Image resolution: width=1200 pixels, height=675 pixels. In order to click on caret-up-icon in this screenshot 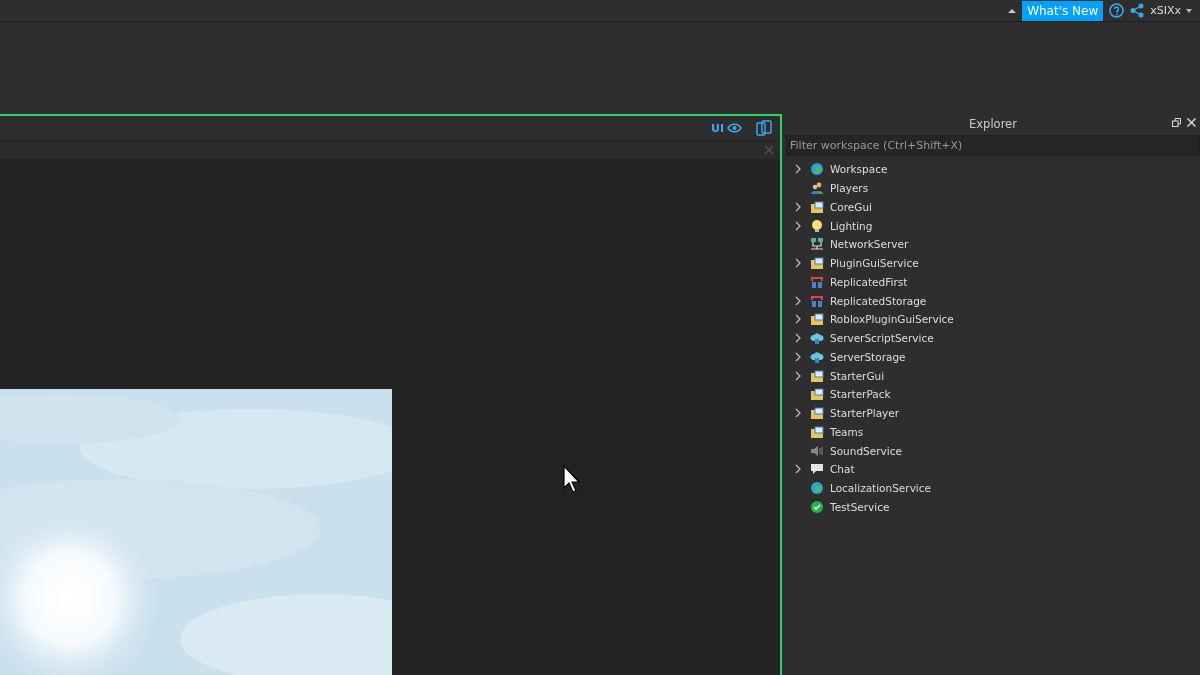, I will do `click(1012, 10)`.